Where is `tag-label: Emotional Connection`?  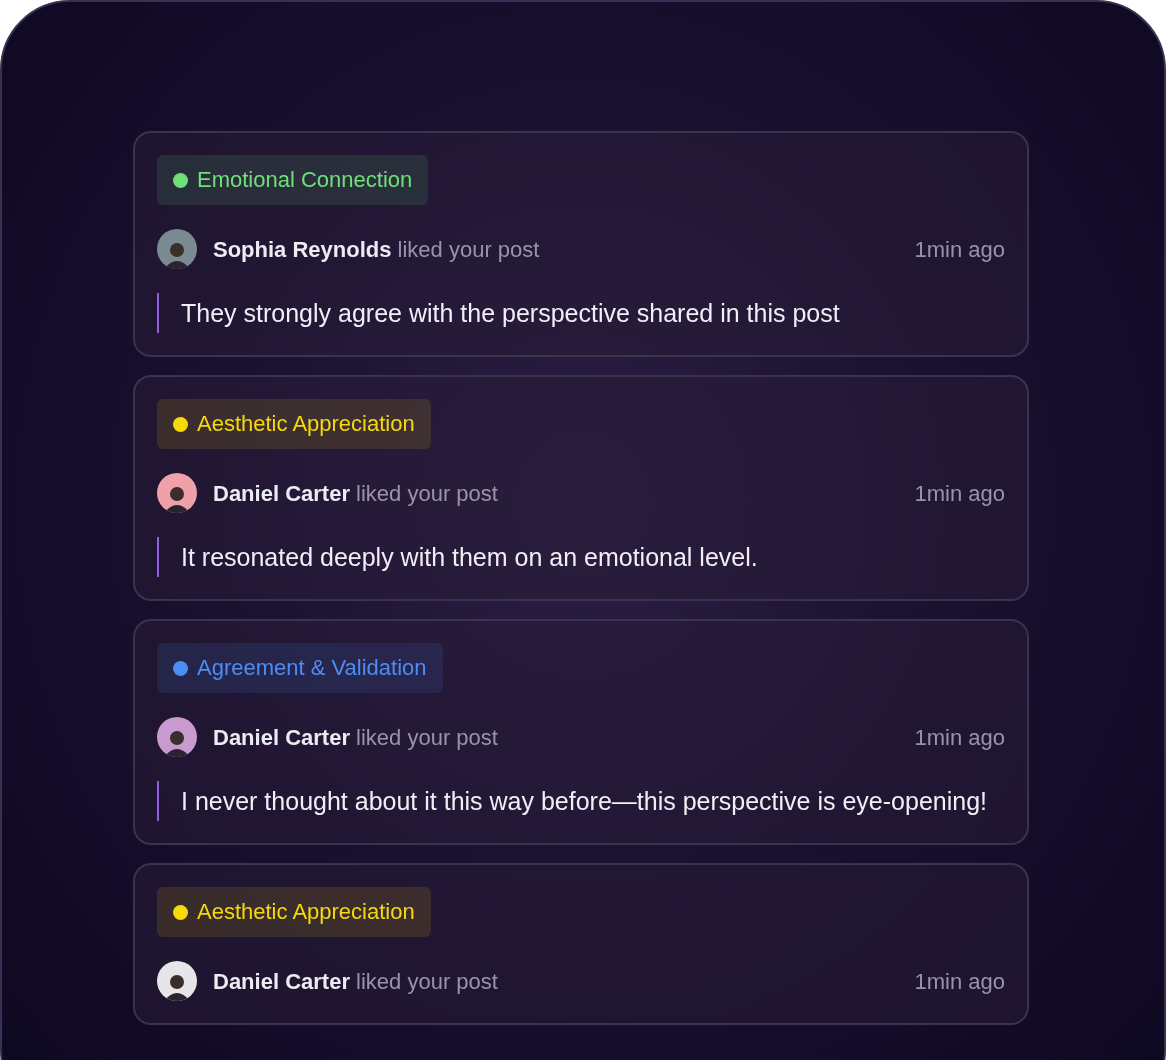 tag-label: Emotional Connection is located at coordinates (305, 180).